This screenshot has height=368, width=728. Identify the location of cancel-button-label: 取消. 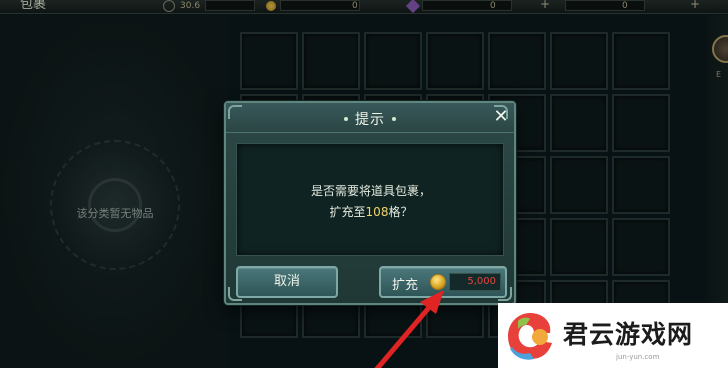
(286, 281).